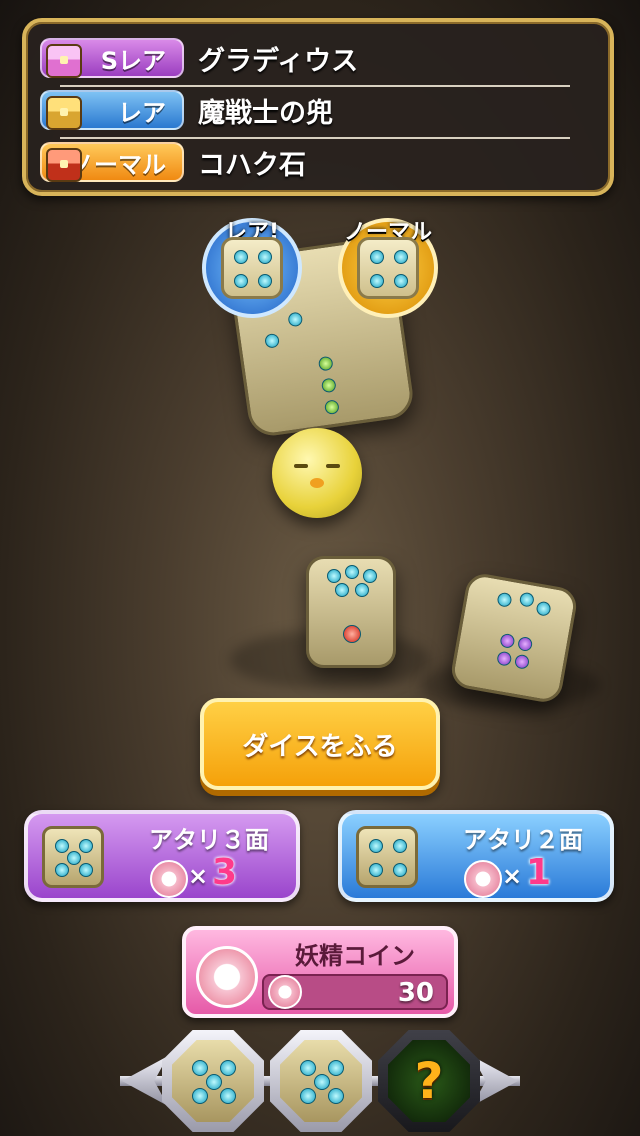  I want to click on roll-dice-button: ダイスをふる, so click(320, 744).